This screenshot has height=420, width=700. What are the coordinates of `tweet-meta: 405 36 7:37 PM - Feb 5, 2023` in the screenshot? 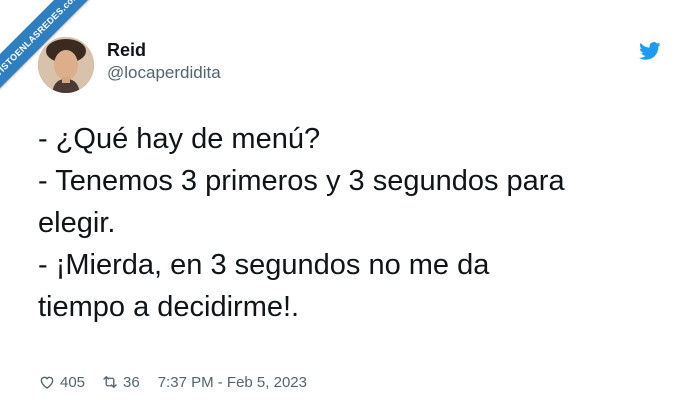 It's located at (172, 382).